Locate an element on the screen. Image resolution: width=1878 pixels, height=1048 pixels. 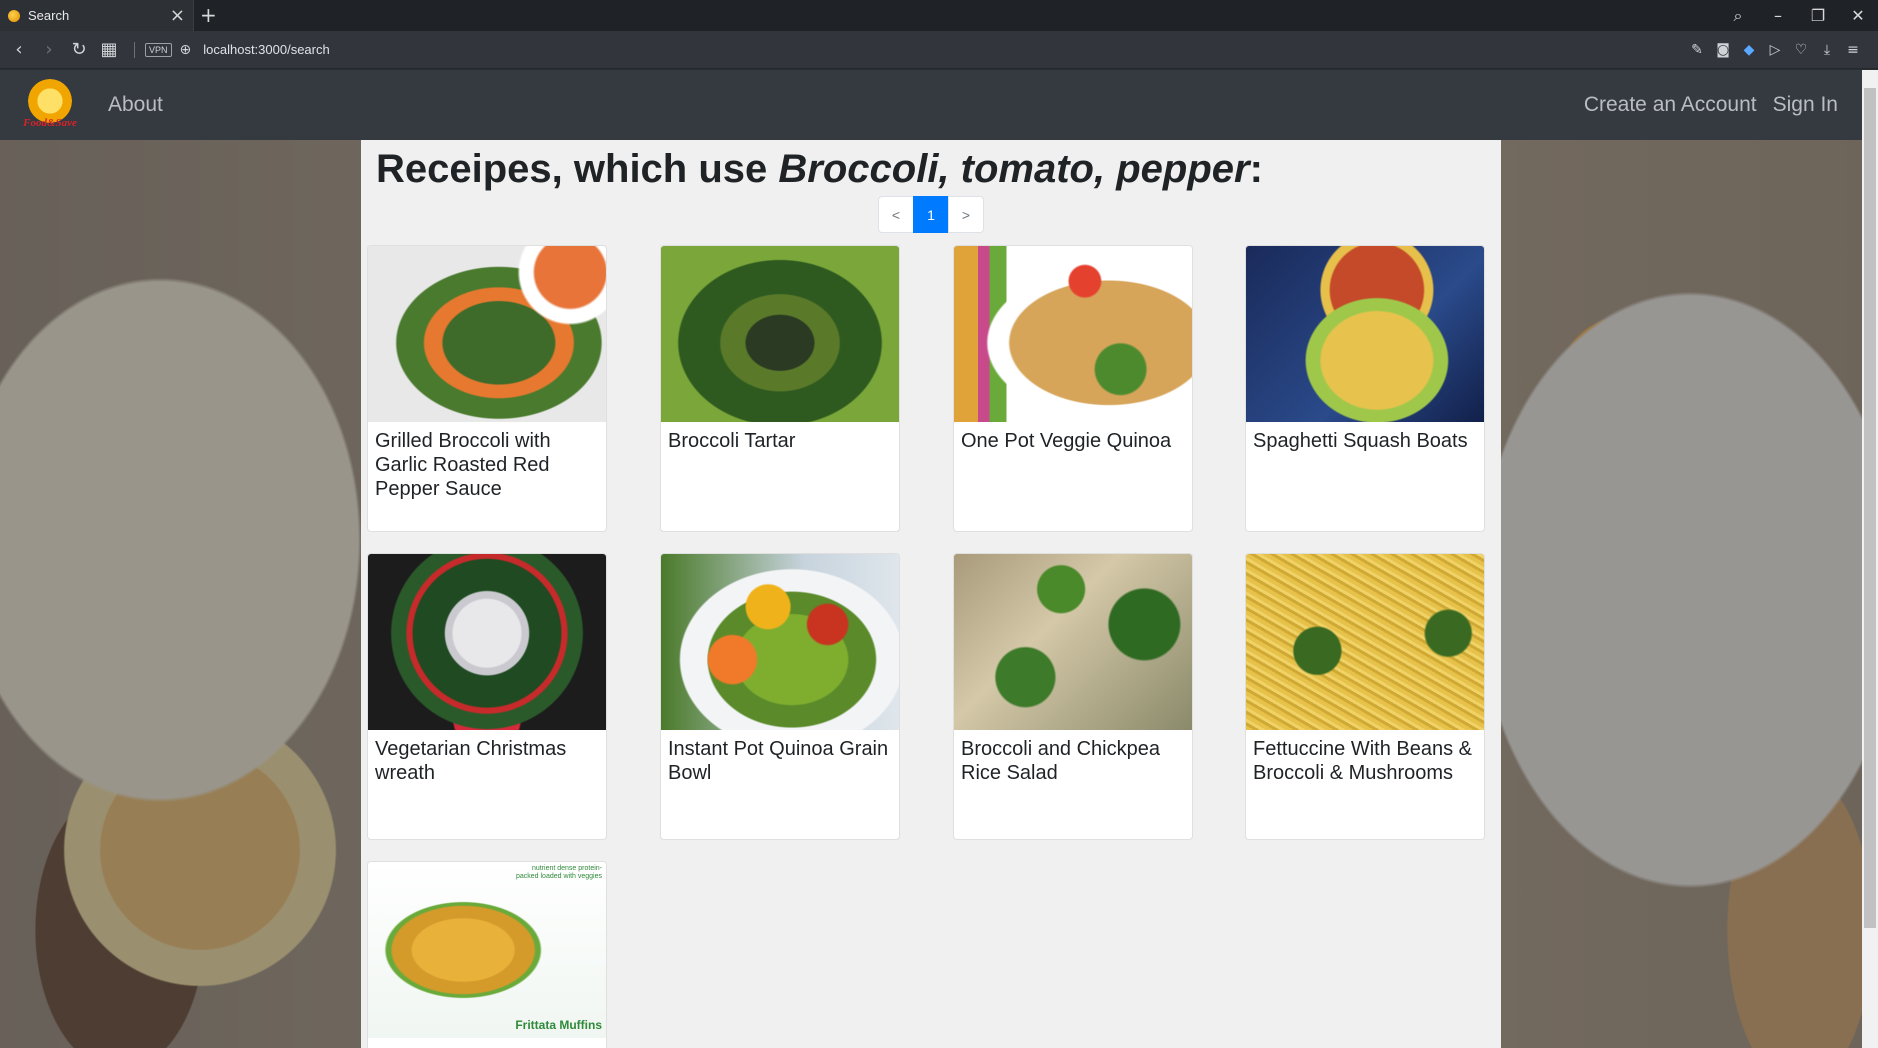
shield-icon: ◆ is located at coordinates (1749, 50).